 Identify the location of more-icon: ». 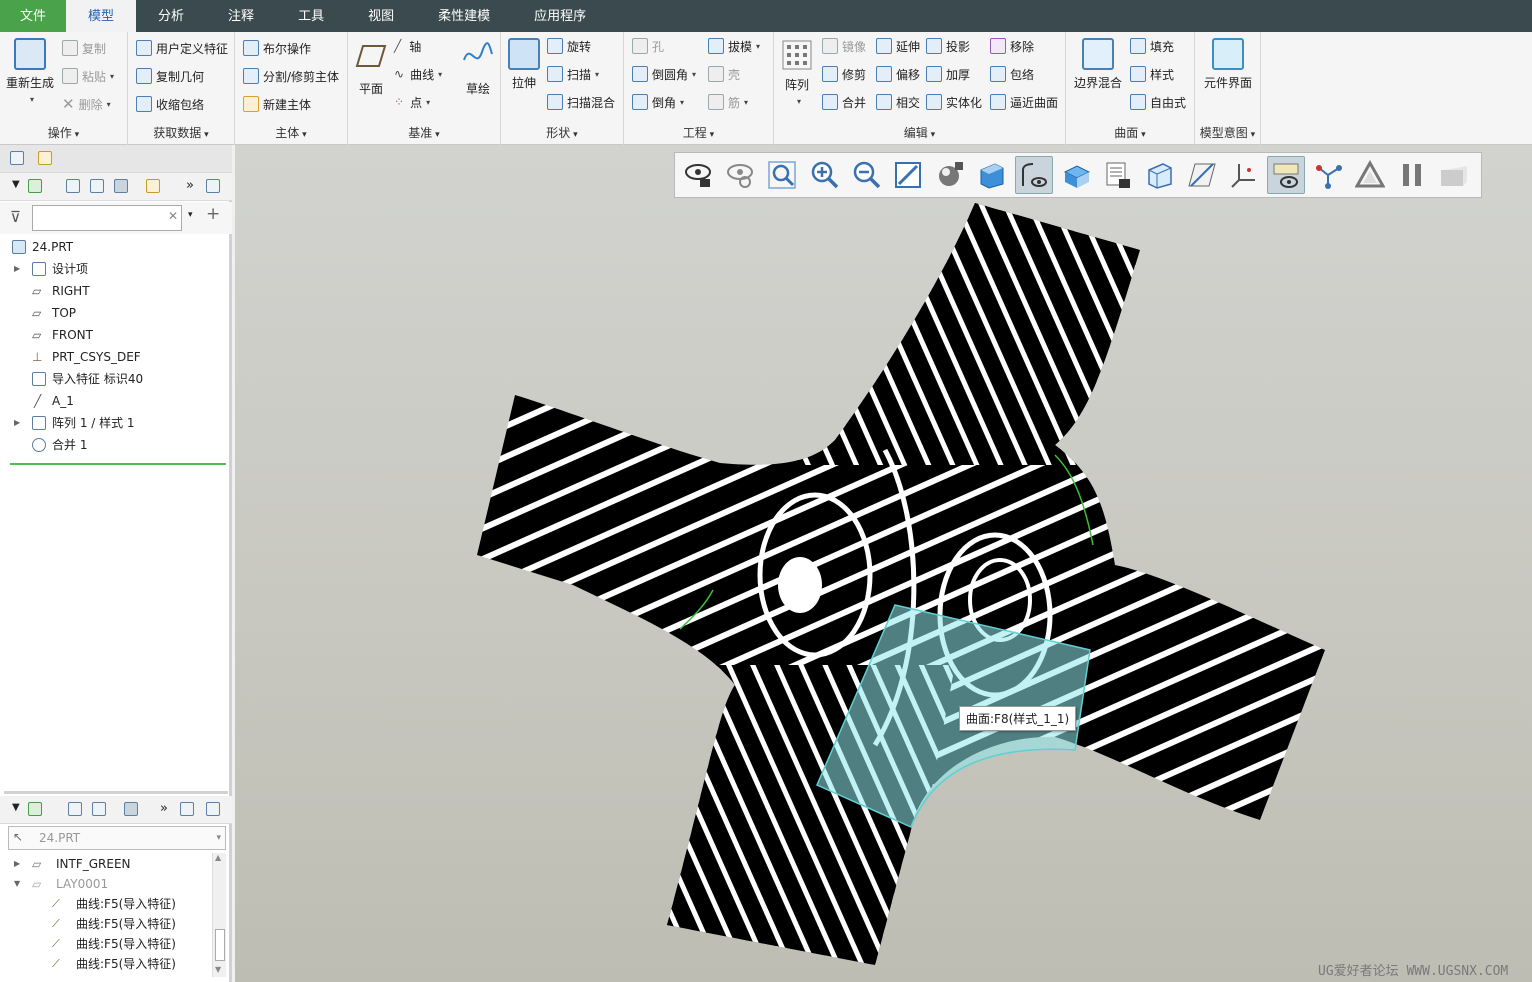
(164, 808).